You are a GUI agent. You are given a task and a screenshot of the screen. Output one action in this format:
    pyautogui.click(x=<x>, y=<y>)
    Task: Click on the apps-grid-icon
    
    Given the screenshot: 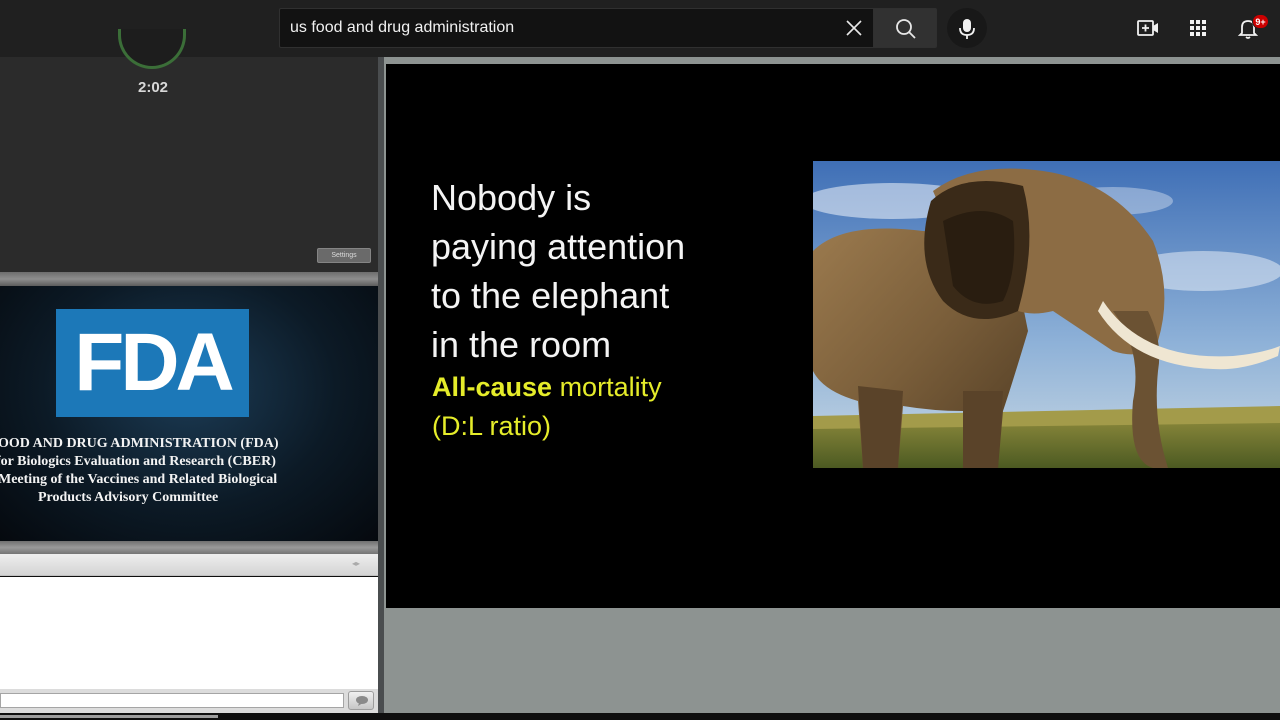 What is the action you would take?
    pyautogui.click(x=1198, y=28)
    